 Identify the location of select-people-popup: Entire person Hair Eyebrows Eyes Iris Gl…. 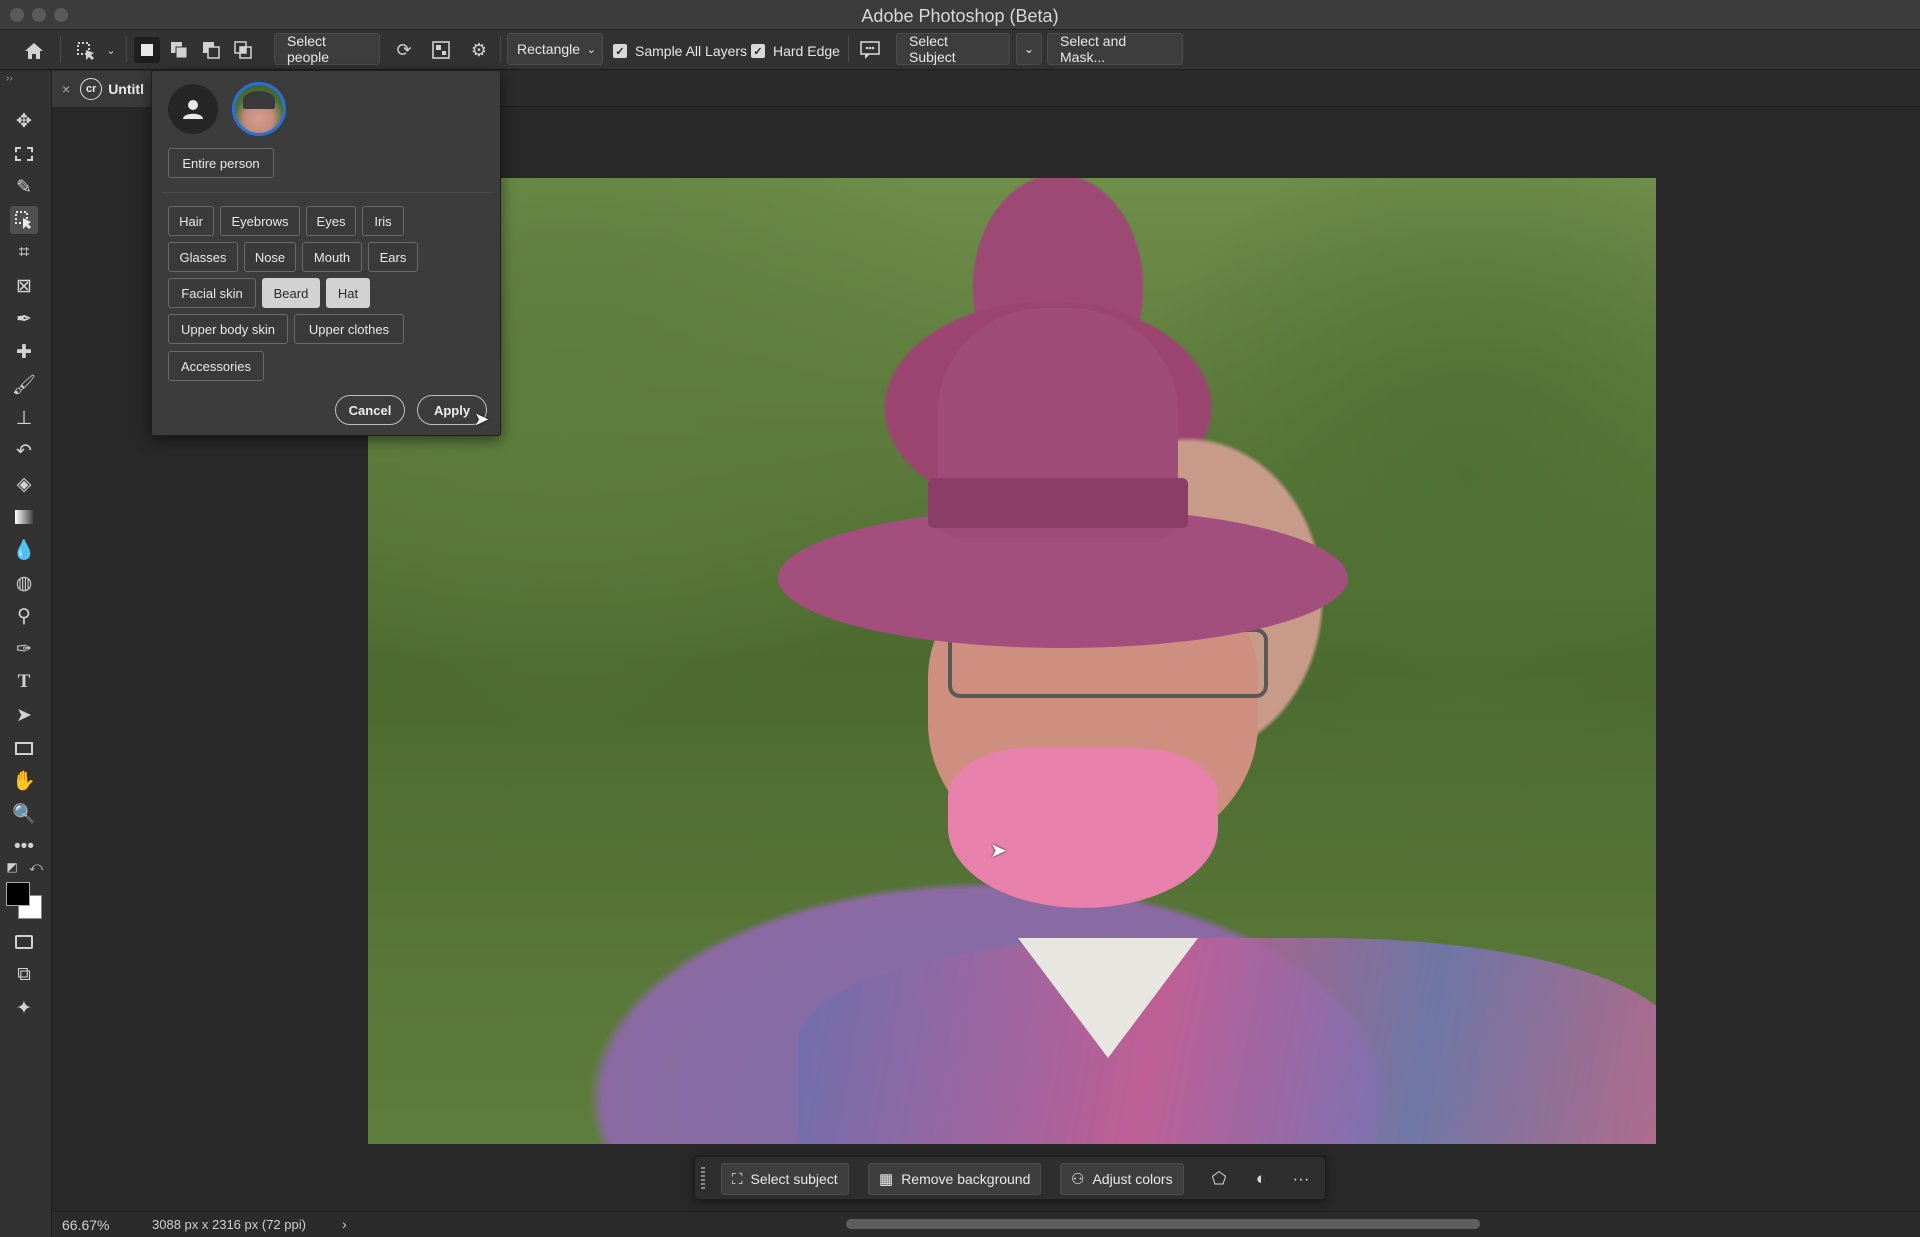
(326, 253).